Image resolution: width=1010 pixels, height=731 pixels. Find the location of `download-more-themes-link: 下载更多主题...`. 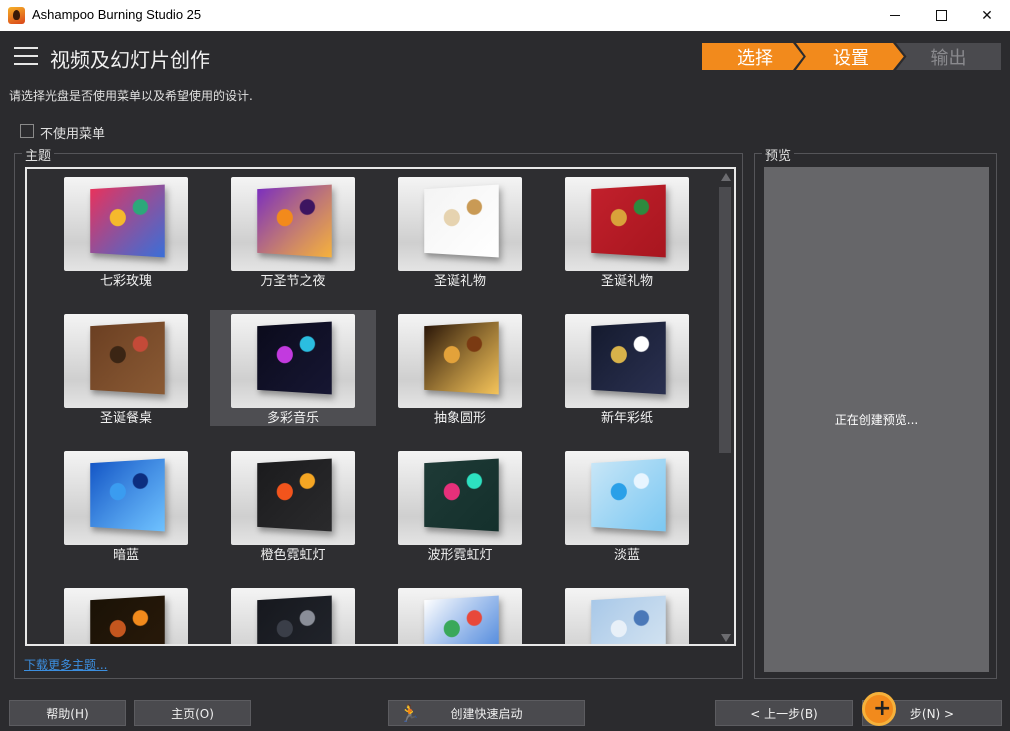

download-more-themes-link: 下载更多主题... is located at coordinates (65, 664).